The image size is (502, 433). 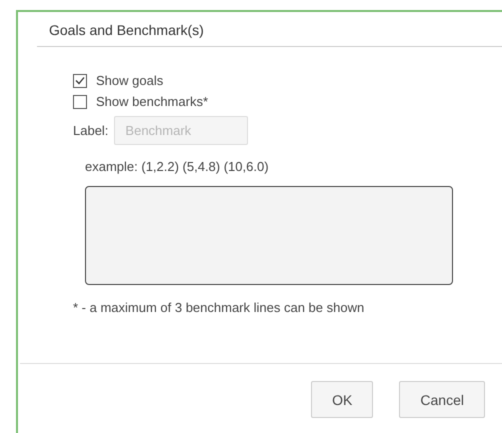 What do you see at coordinates (287, 80) in the screenshot?
I see `checkbox-option: Show goals` at bounding box center [287, 80].